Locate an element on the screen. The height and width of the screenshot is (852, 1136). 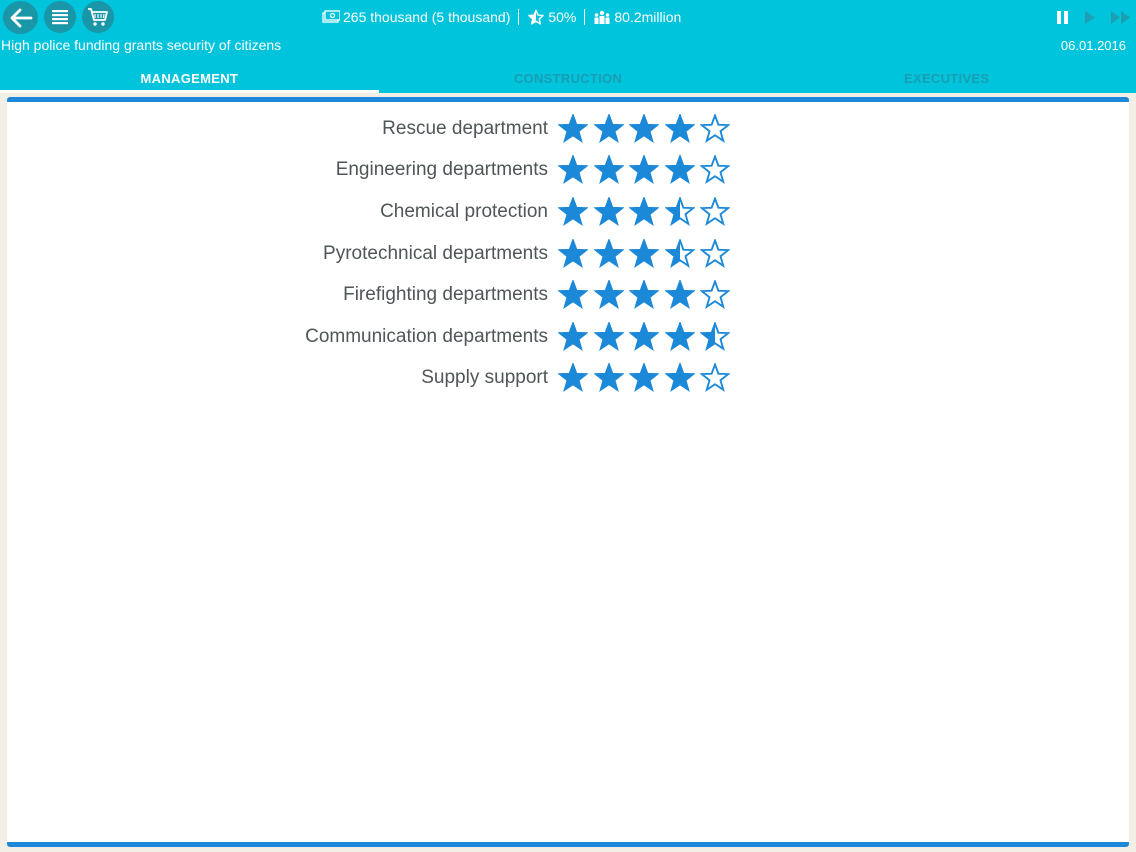
rating-label: Chemical protection is located at coordinates (464, 211).